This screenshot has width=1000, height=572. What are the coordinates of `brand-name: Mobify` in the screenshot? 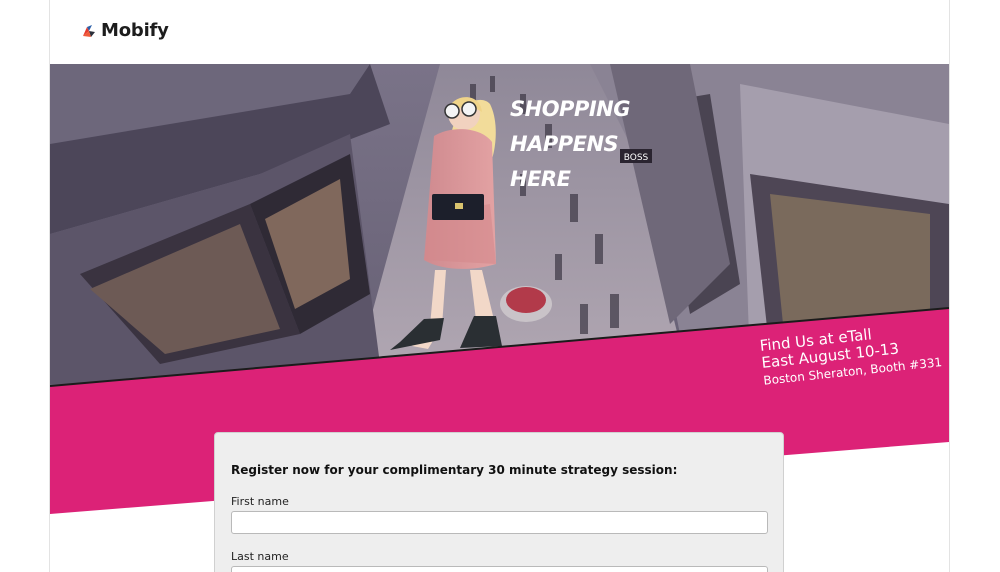 It's located at (135, 30).